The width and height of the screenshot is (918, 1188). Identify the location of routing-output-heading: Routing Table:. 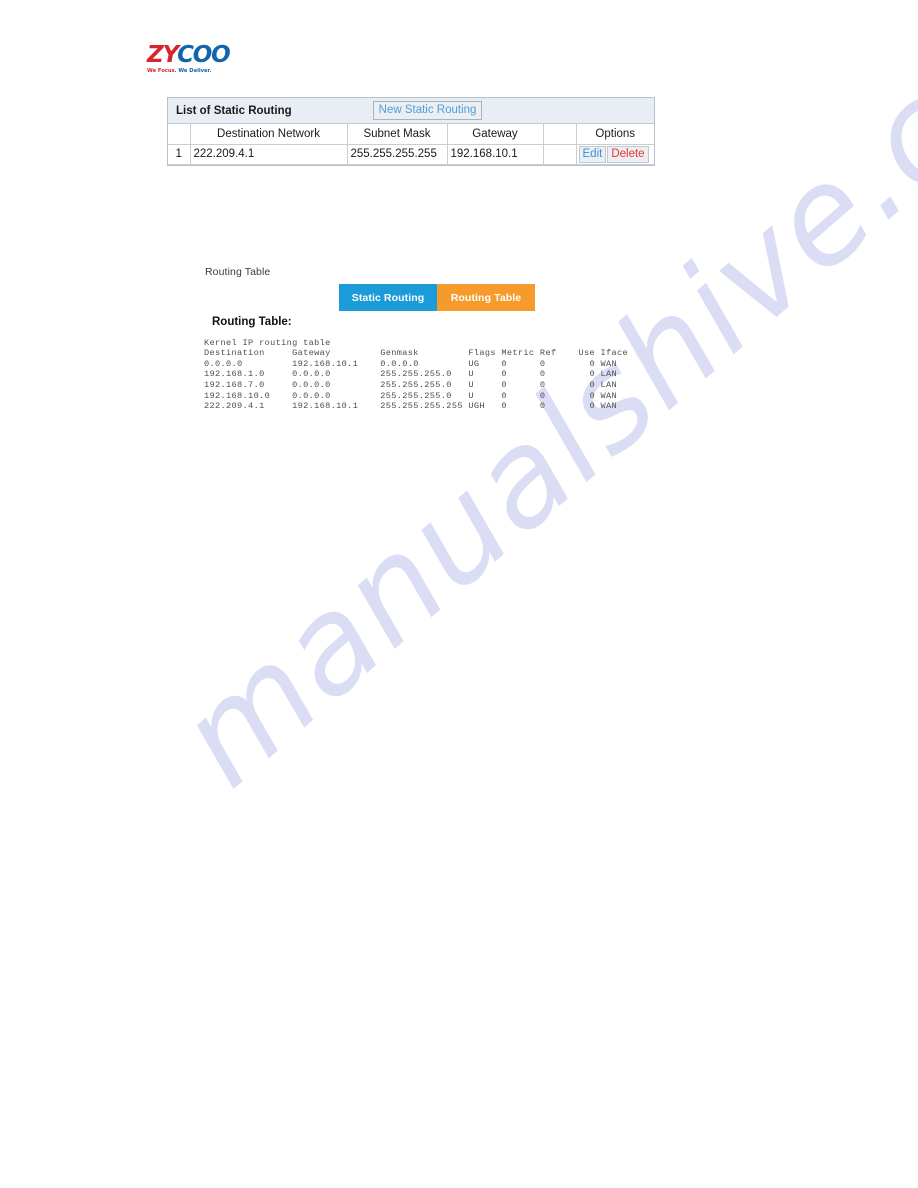
(252, 322).